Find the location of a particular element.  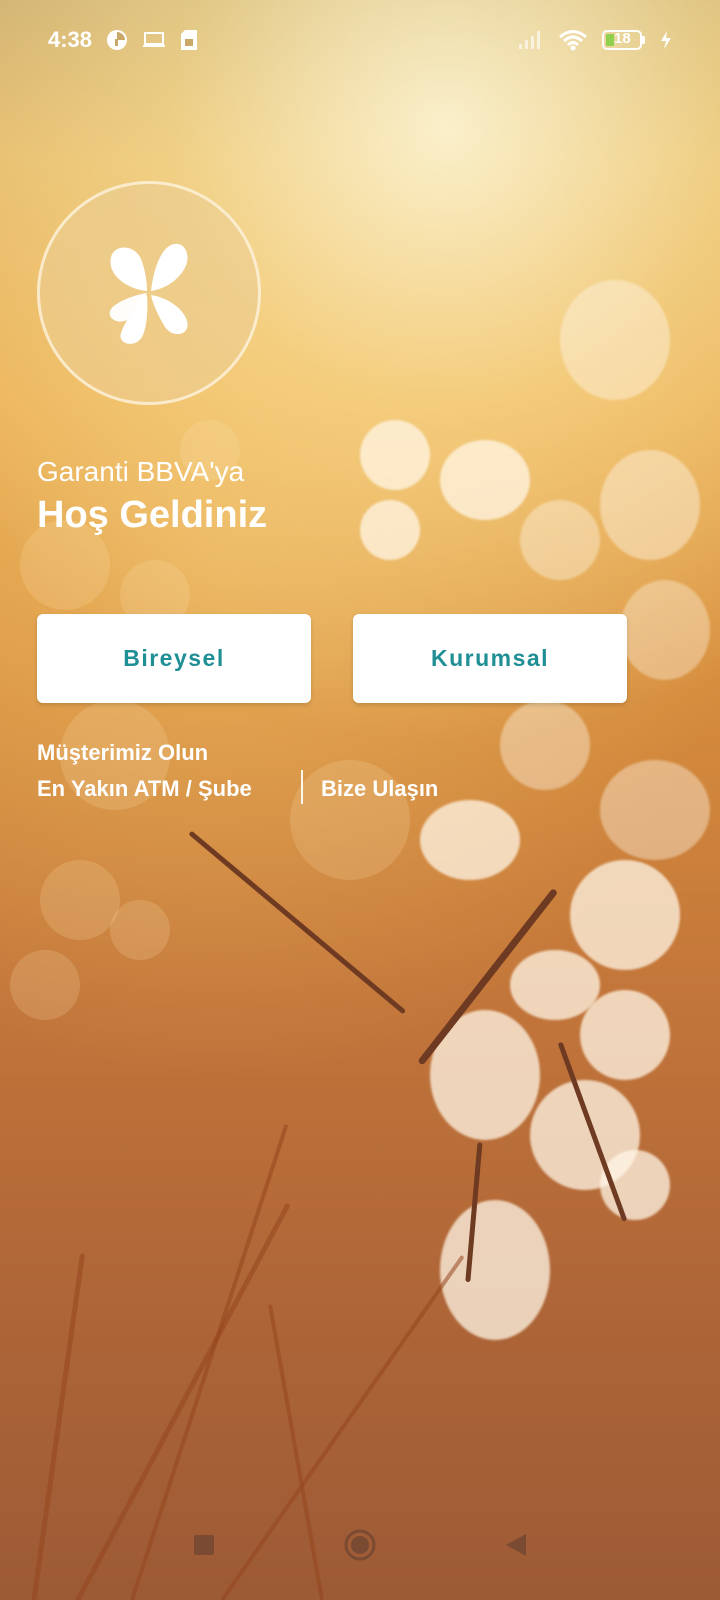

status-bar: 4:38 18 is located at coordinates (360, 40).